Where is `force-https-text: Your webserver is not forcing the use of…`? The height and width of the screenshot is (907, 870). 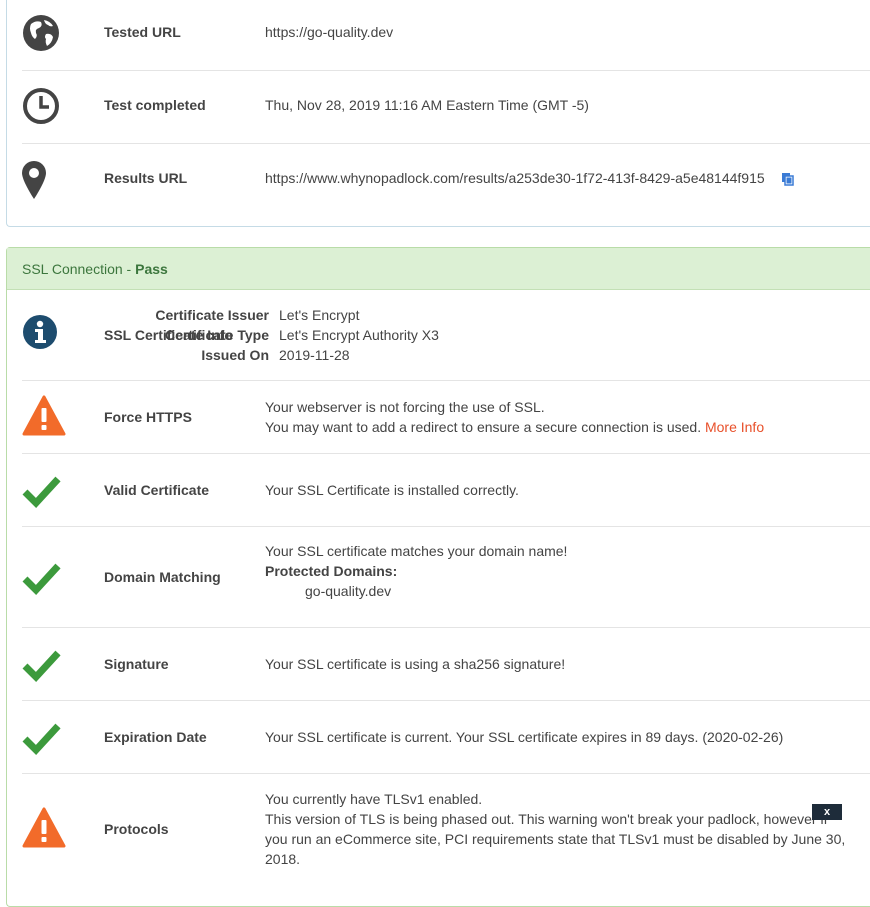 force-https-text: Your webserver is not forcing the use of… is located at coordinates (514, 417).